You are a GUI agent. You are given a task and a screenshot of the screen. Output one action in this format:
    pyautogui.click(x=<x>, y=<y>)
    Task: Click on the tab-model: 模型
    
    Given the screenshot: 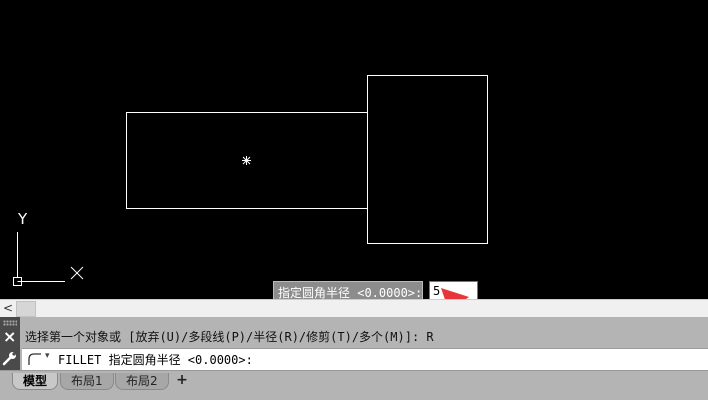 What is the action you would take?
    pyautogui.click(x=35, y=381)
    